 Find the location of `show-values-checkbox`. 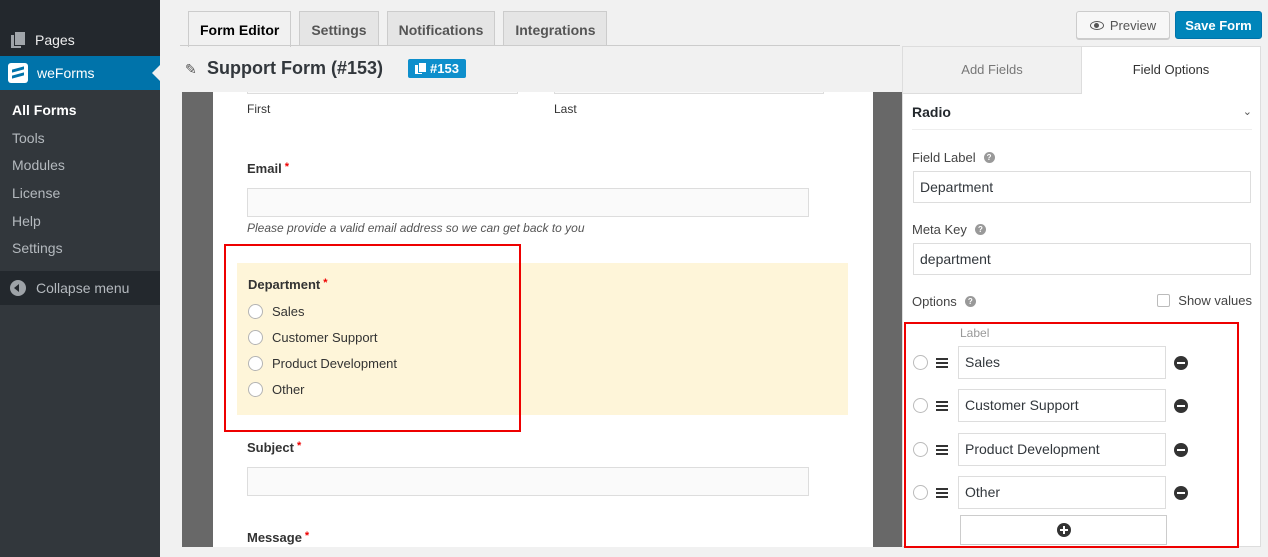

show-values-checkbox is located at coordinates (1164, 300).